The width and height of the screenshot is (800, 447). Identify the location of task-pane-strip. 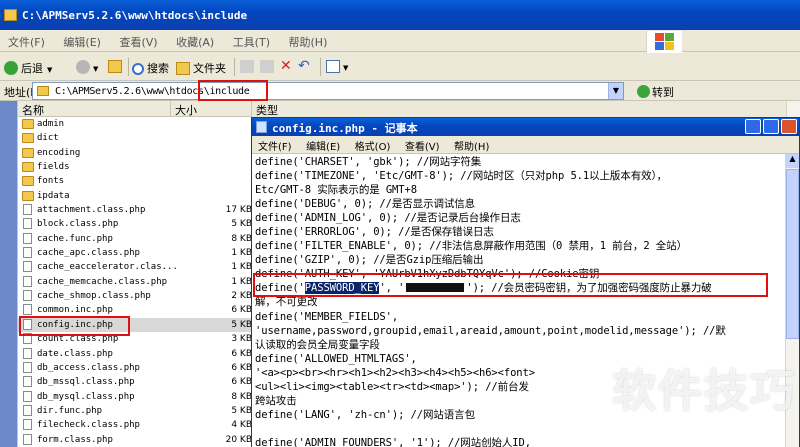
(8, 274).